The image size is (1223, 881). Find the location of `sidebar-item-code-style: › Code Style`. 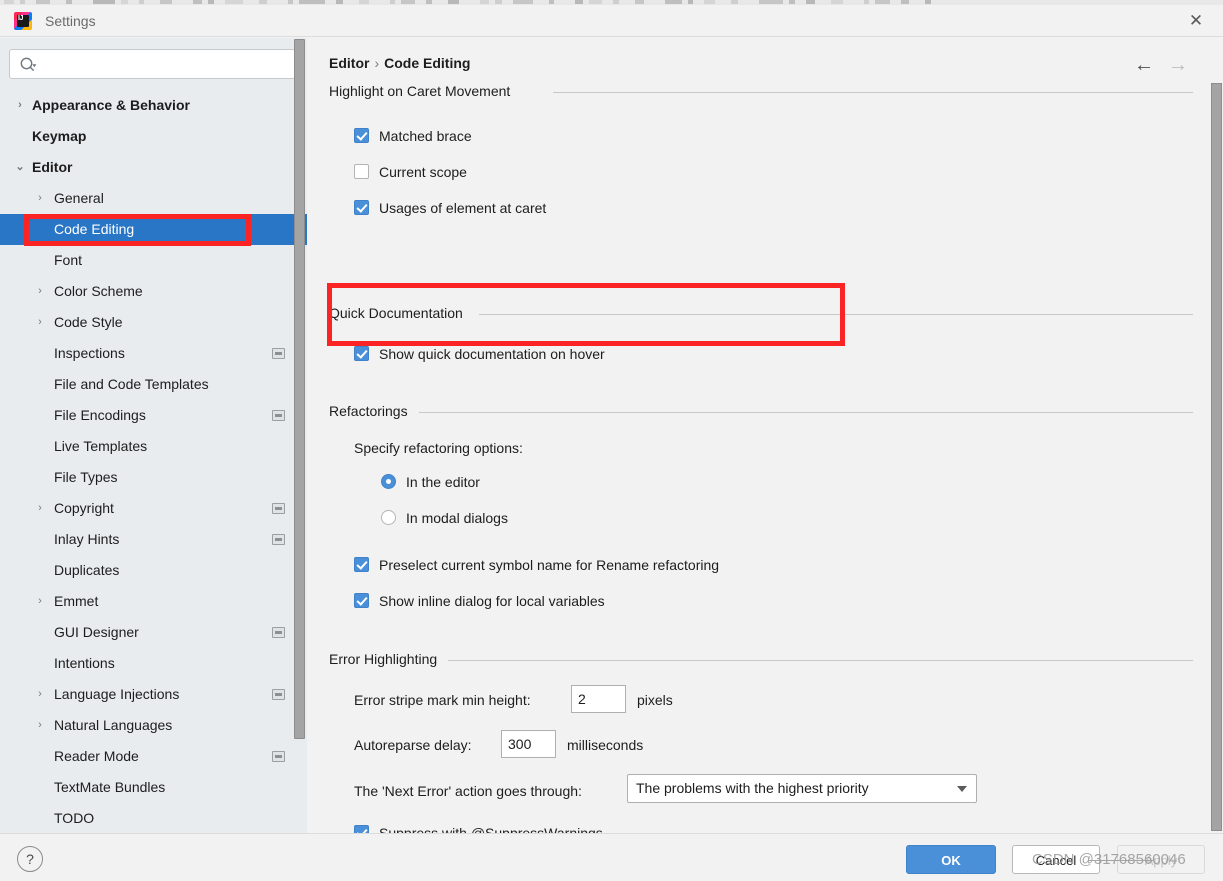

sidebar-item-code-style: › Code Style is located at coordinates (153, 322).